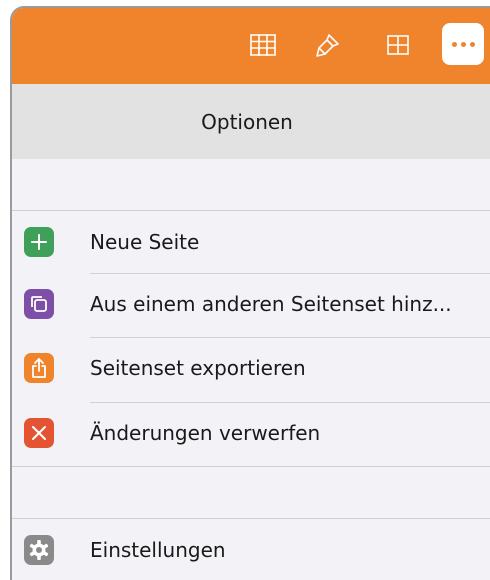 The image size is (490, 580). What do you see at coordinates (39, 304) in the screenshot?
I see `copy-pages-icon` at bounding box center [39, 304].